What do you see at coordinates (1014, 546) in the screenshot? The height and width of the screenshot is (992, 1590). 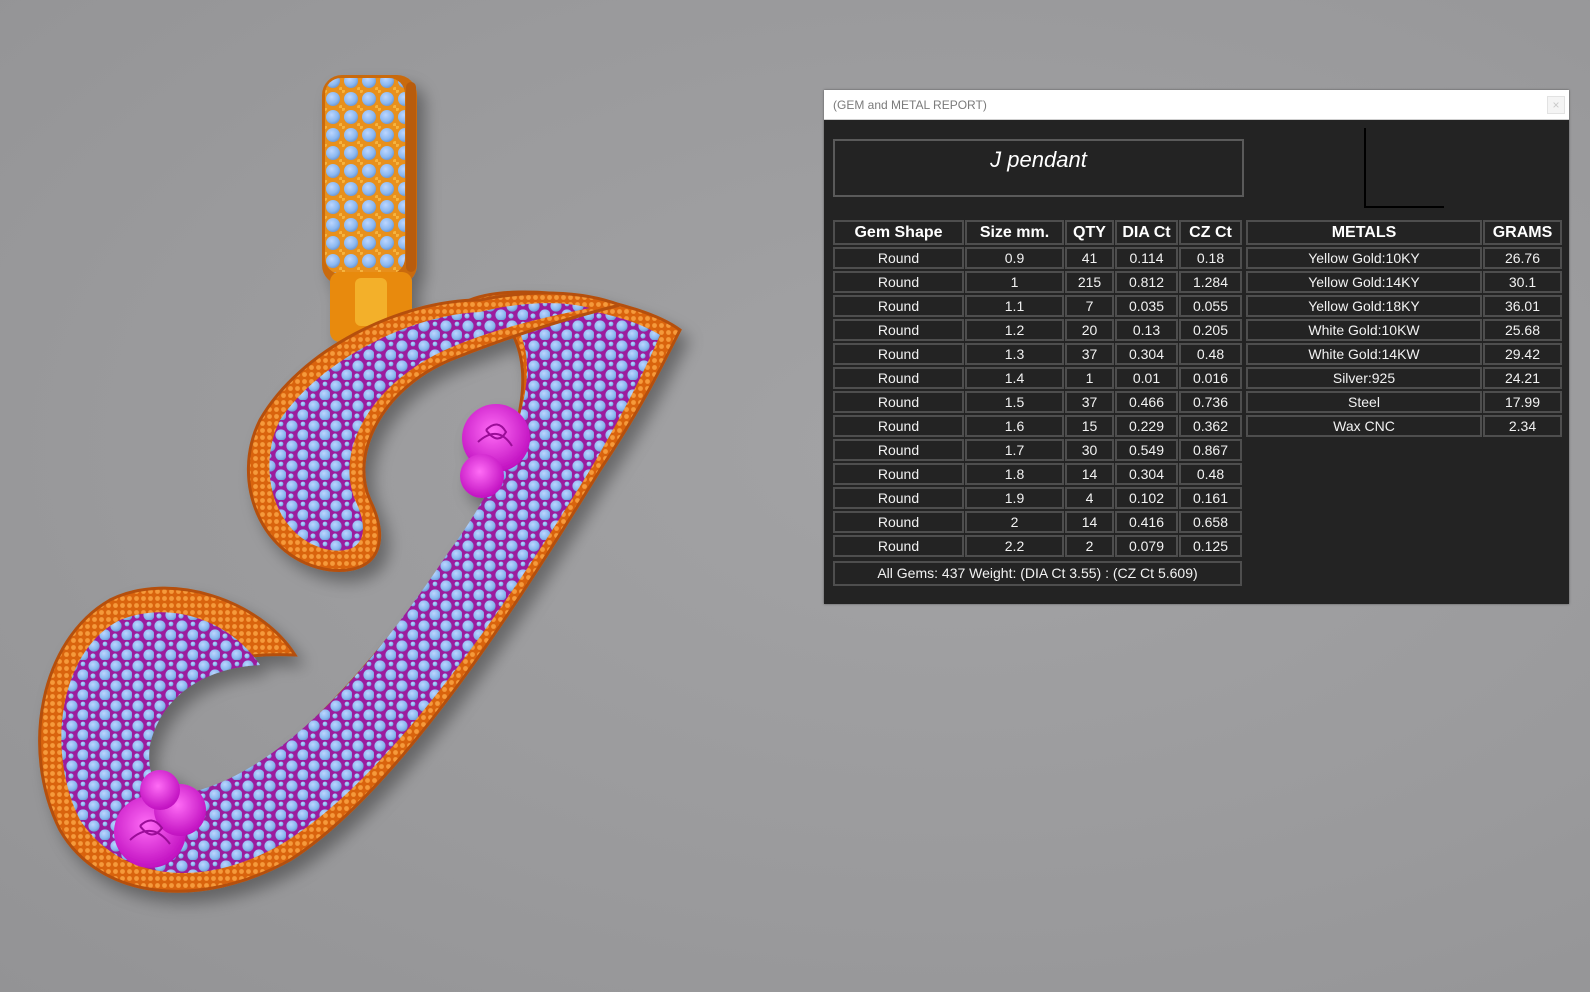 I see `gem-table-cell: 2.2` at bounding box center [1014, 546].